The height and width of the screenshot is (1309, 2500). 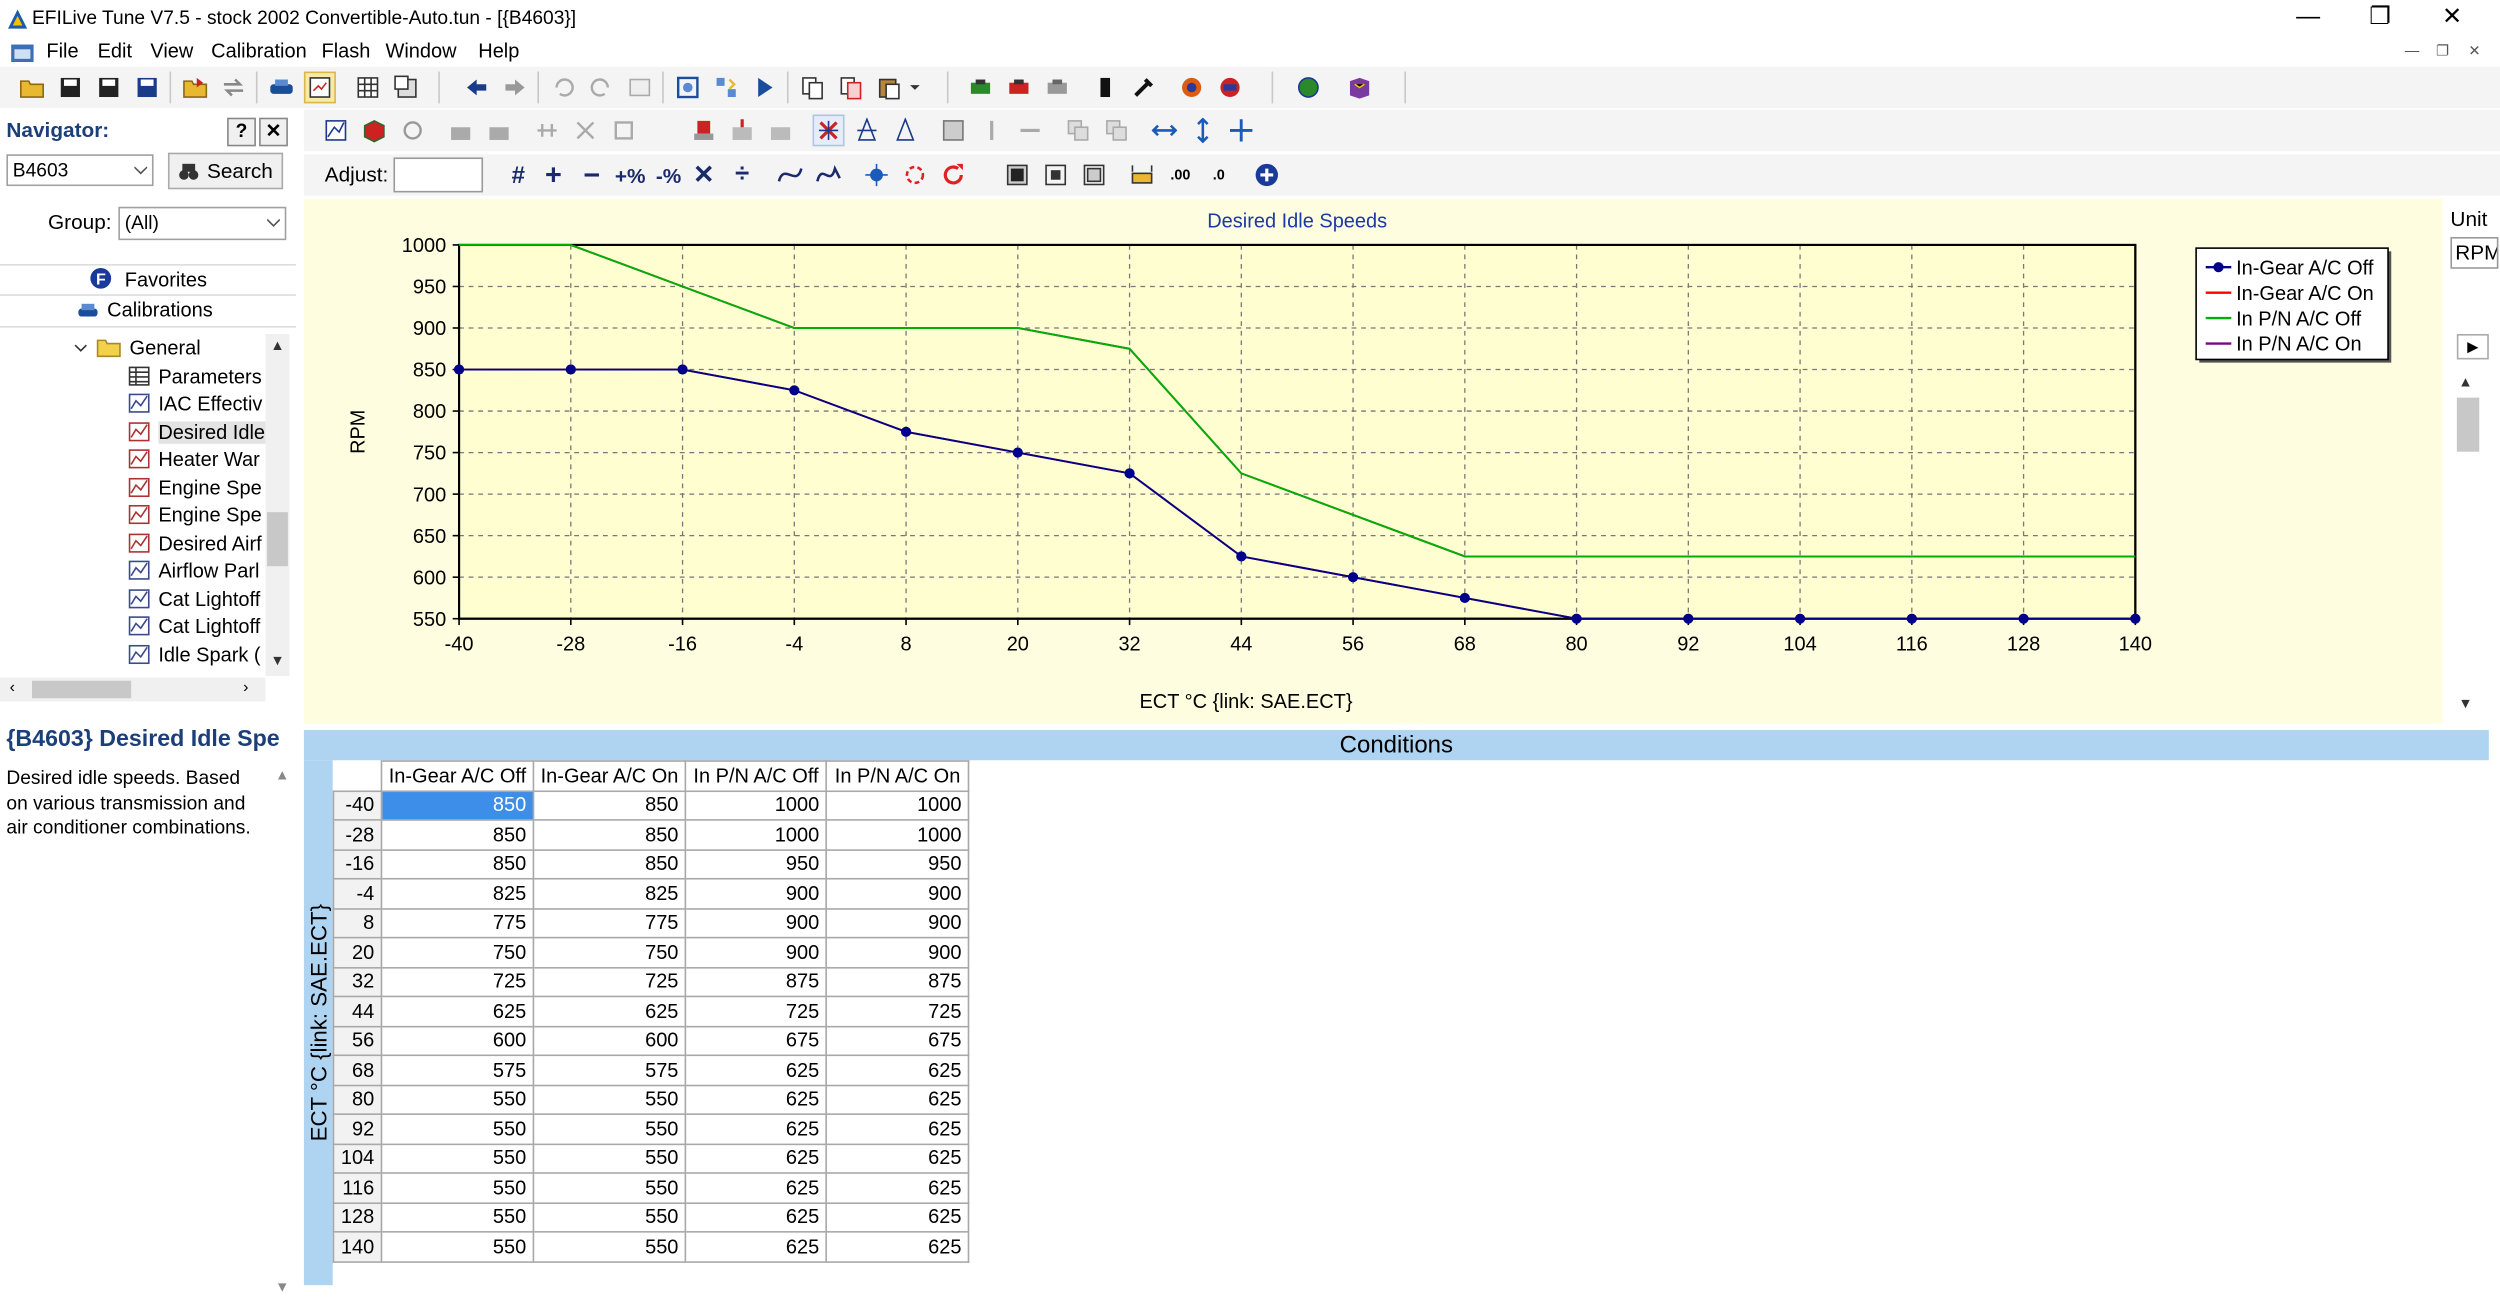 What do you see at coordinates (2411, 50) in the screenshot?
I see `mdi-minimize-button: —` at bounding box center [2411, 50].